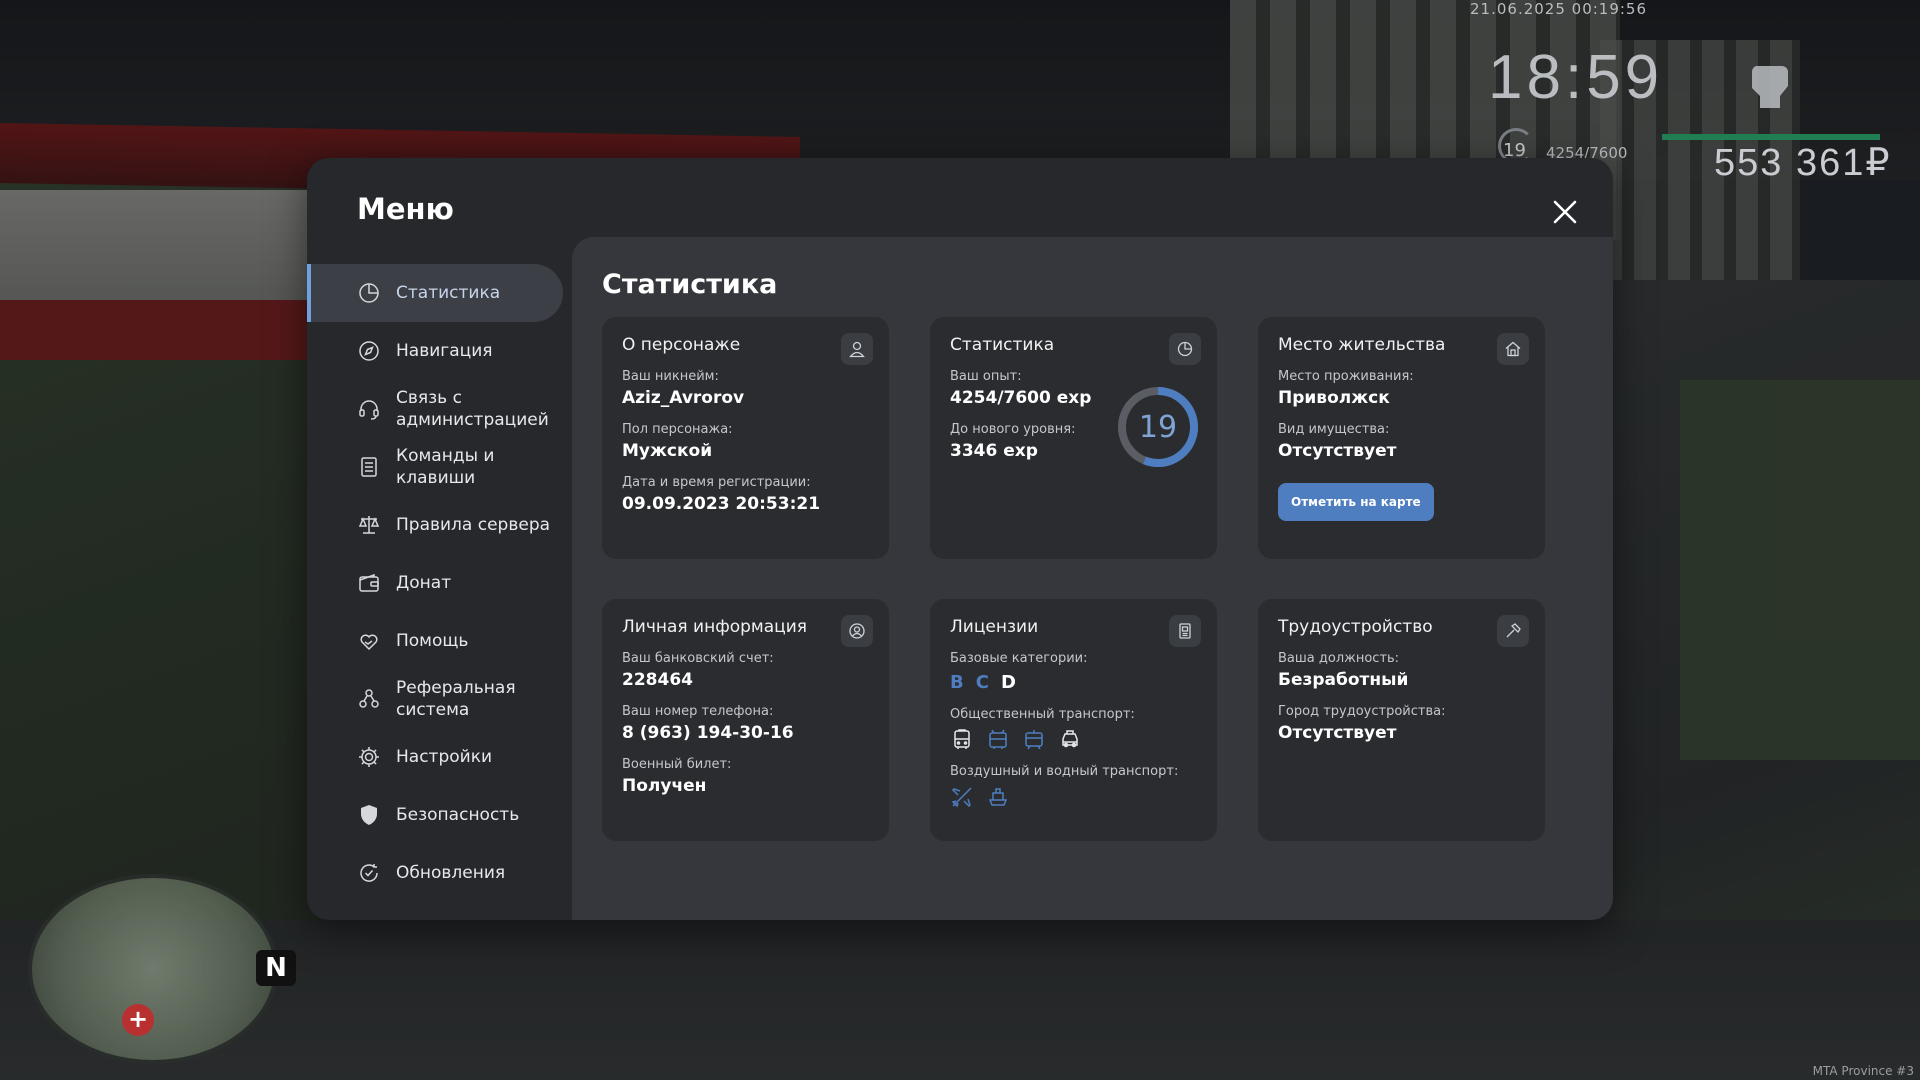 The image size is (1920, 1080). I want to click on fist-icon, so click(1770, 82).